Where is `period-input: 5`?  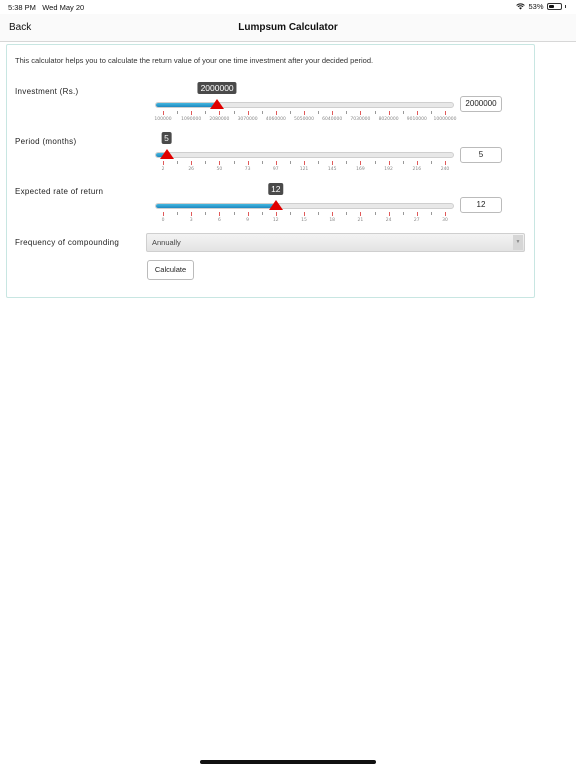 period-input: 5 is located at coordinates (481, 155).